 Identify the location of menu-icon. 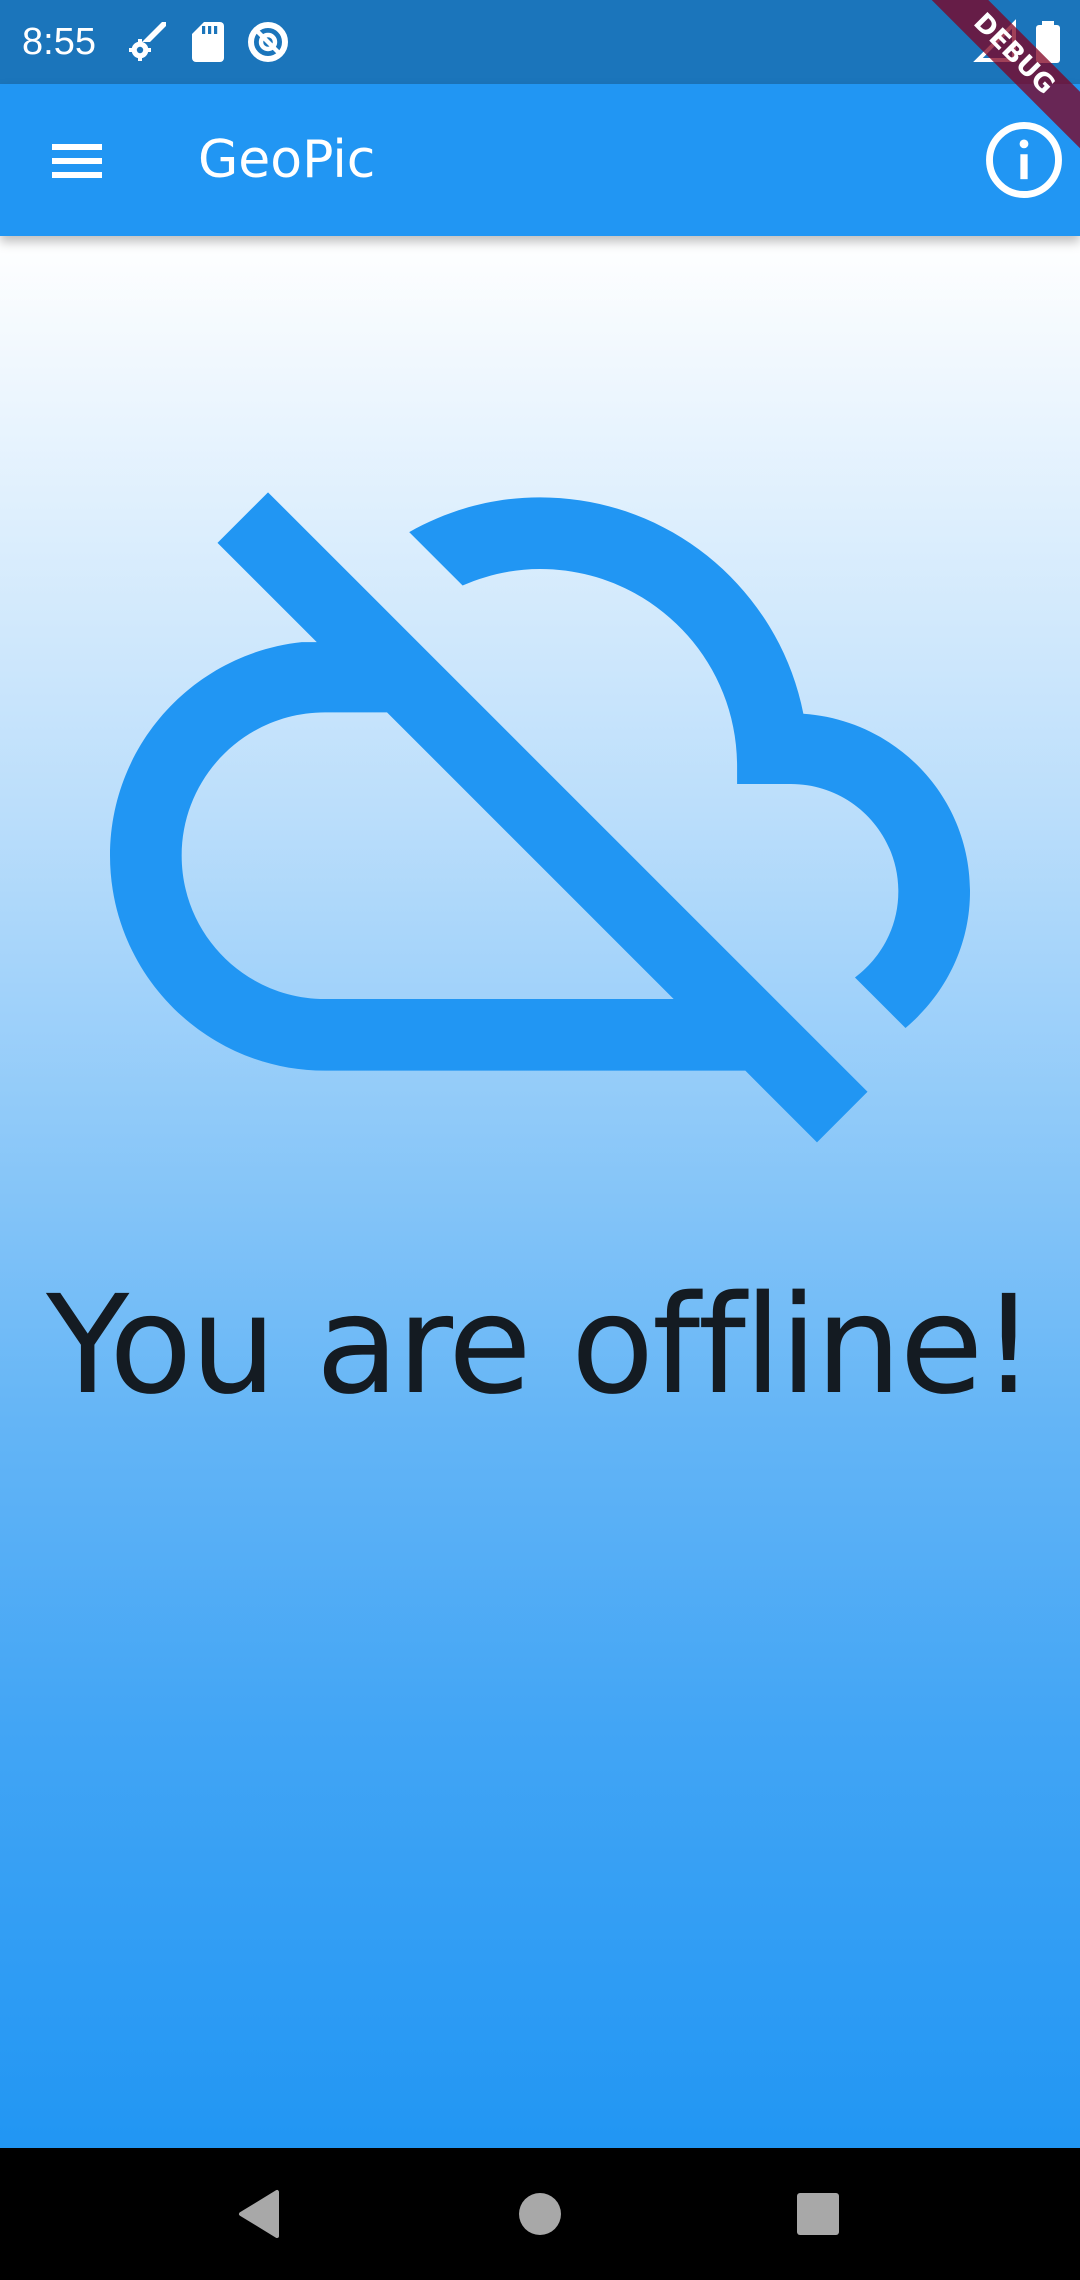
(77, 161).